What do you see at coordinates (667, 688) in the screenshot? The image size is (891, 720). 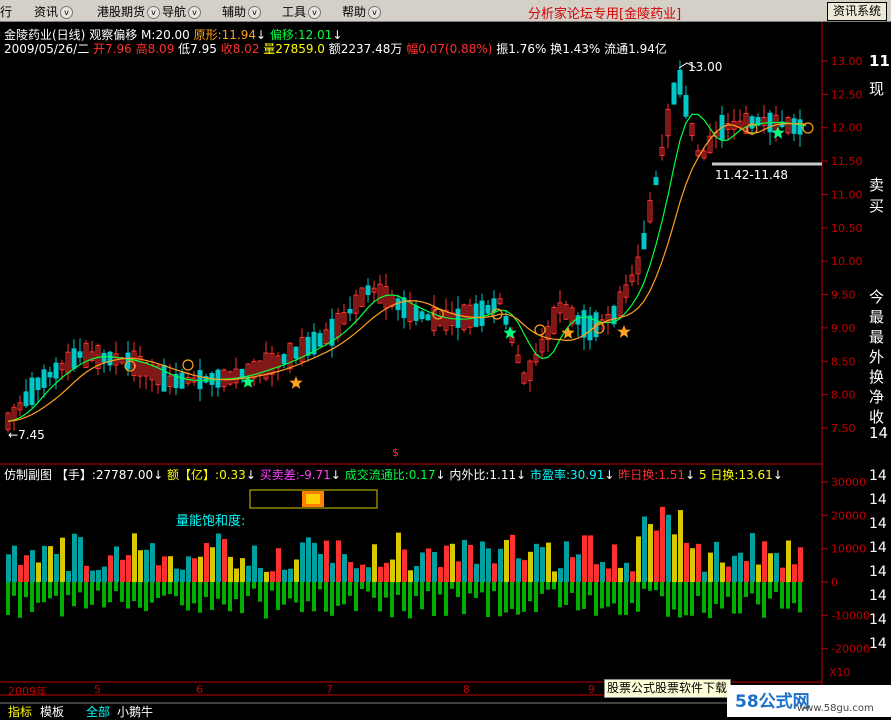 I see `ad-banner: 股票公式股票软件下载` at bounding box center [667, 688].